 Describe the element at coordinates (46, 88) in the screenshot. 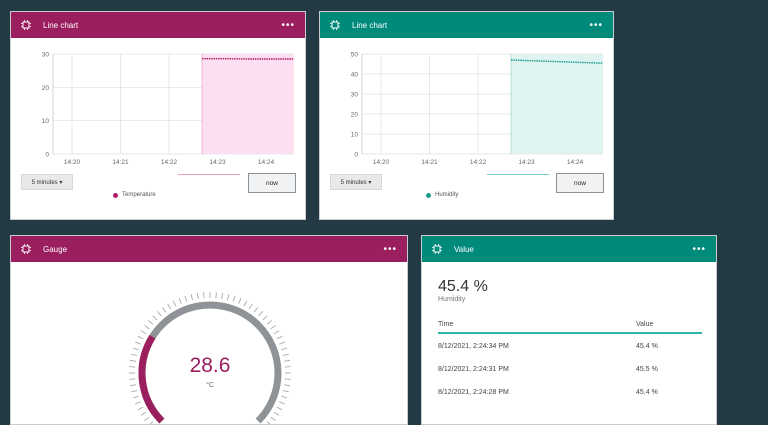

I see `y-tick-label: 20` at that location.